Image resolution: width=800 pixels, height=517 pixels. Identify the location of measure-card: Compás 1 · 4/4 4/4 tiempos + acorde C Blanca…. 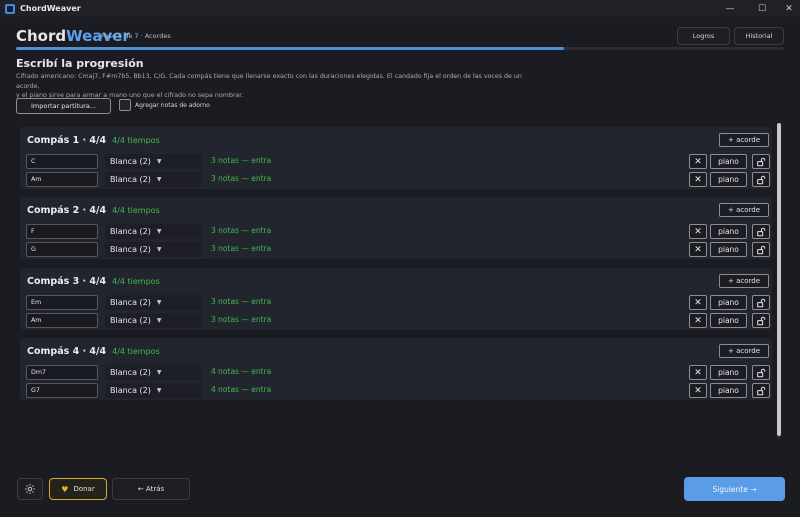
(396, 158).